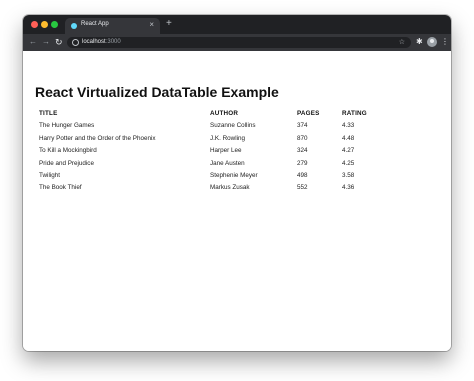 This screenshot has height=381, width=474. What do you see at coordinates (67, 126) in the screenshot?
I see `cell-title: The Hunger Games` at bounding box center [67, 126].